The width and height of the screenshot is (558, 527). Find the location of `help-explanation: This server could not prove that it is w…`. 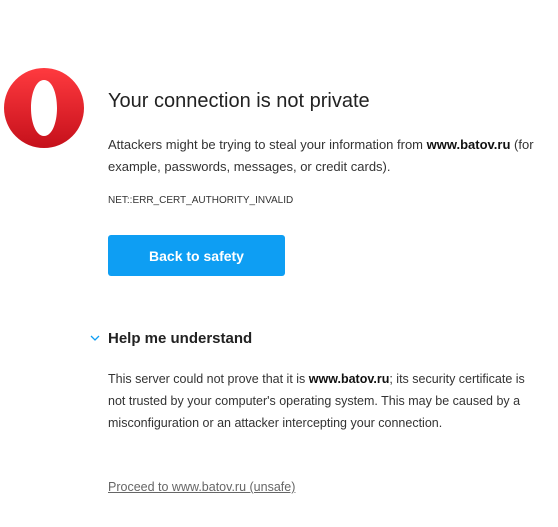

help-explanation: This server could not prove that it is w… is located at coordinates (318, 401).